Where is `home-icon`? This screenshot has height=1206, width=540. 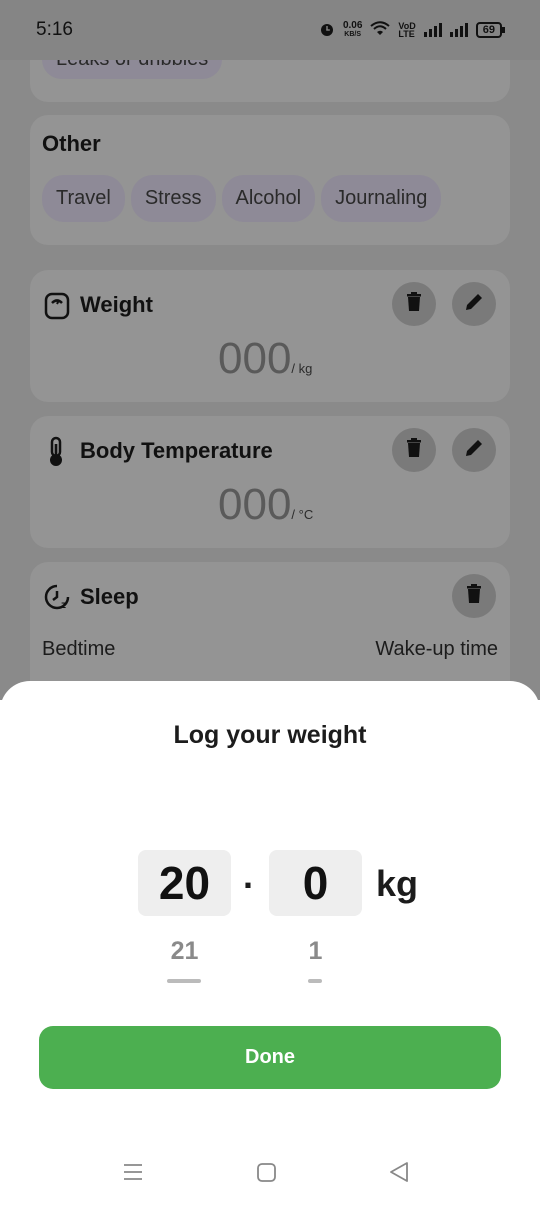
home-icon is located at coordinates (266, 1175).